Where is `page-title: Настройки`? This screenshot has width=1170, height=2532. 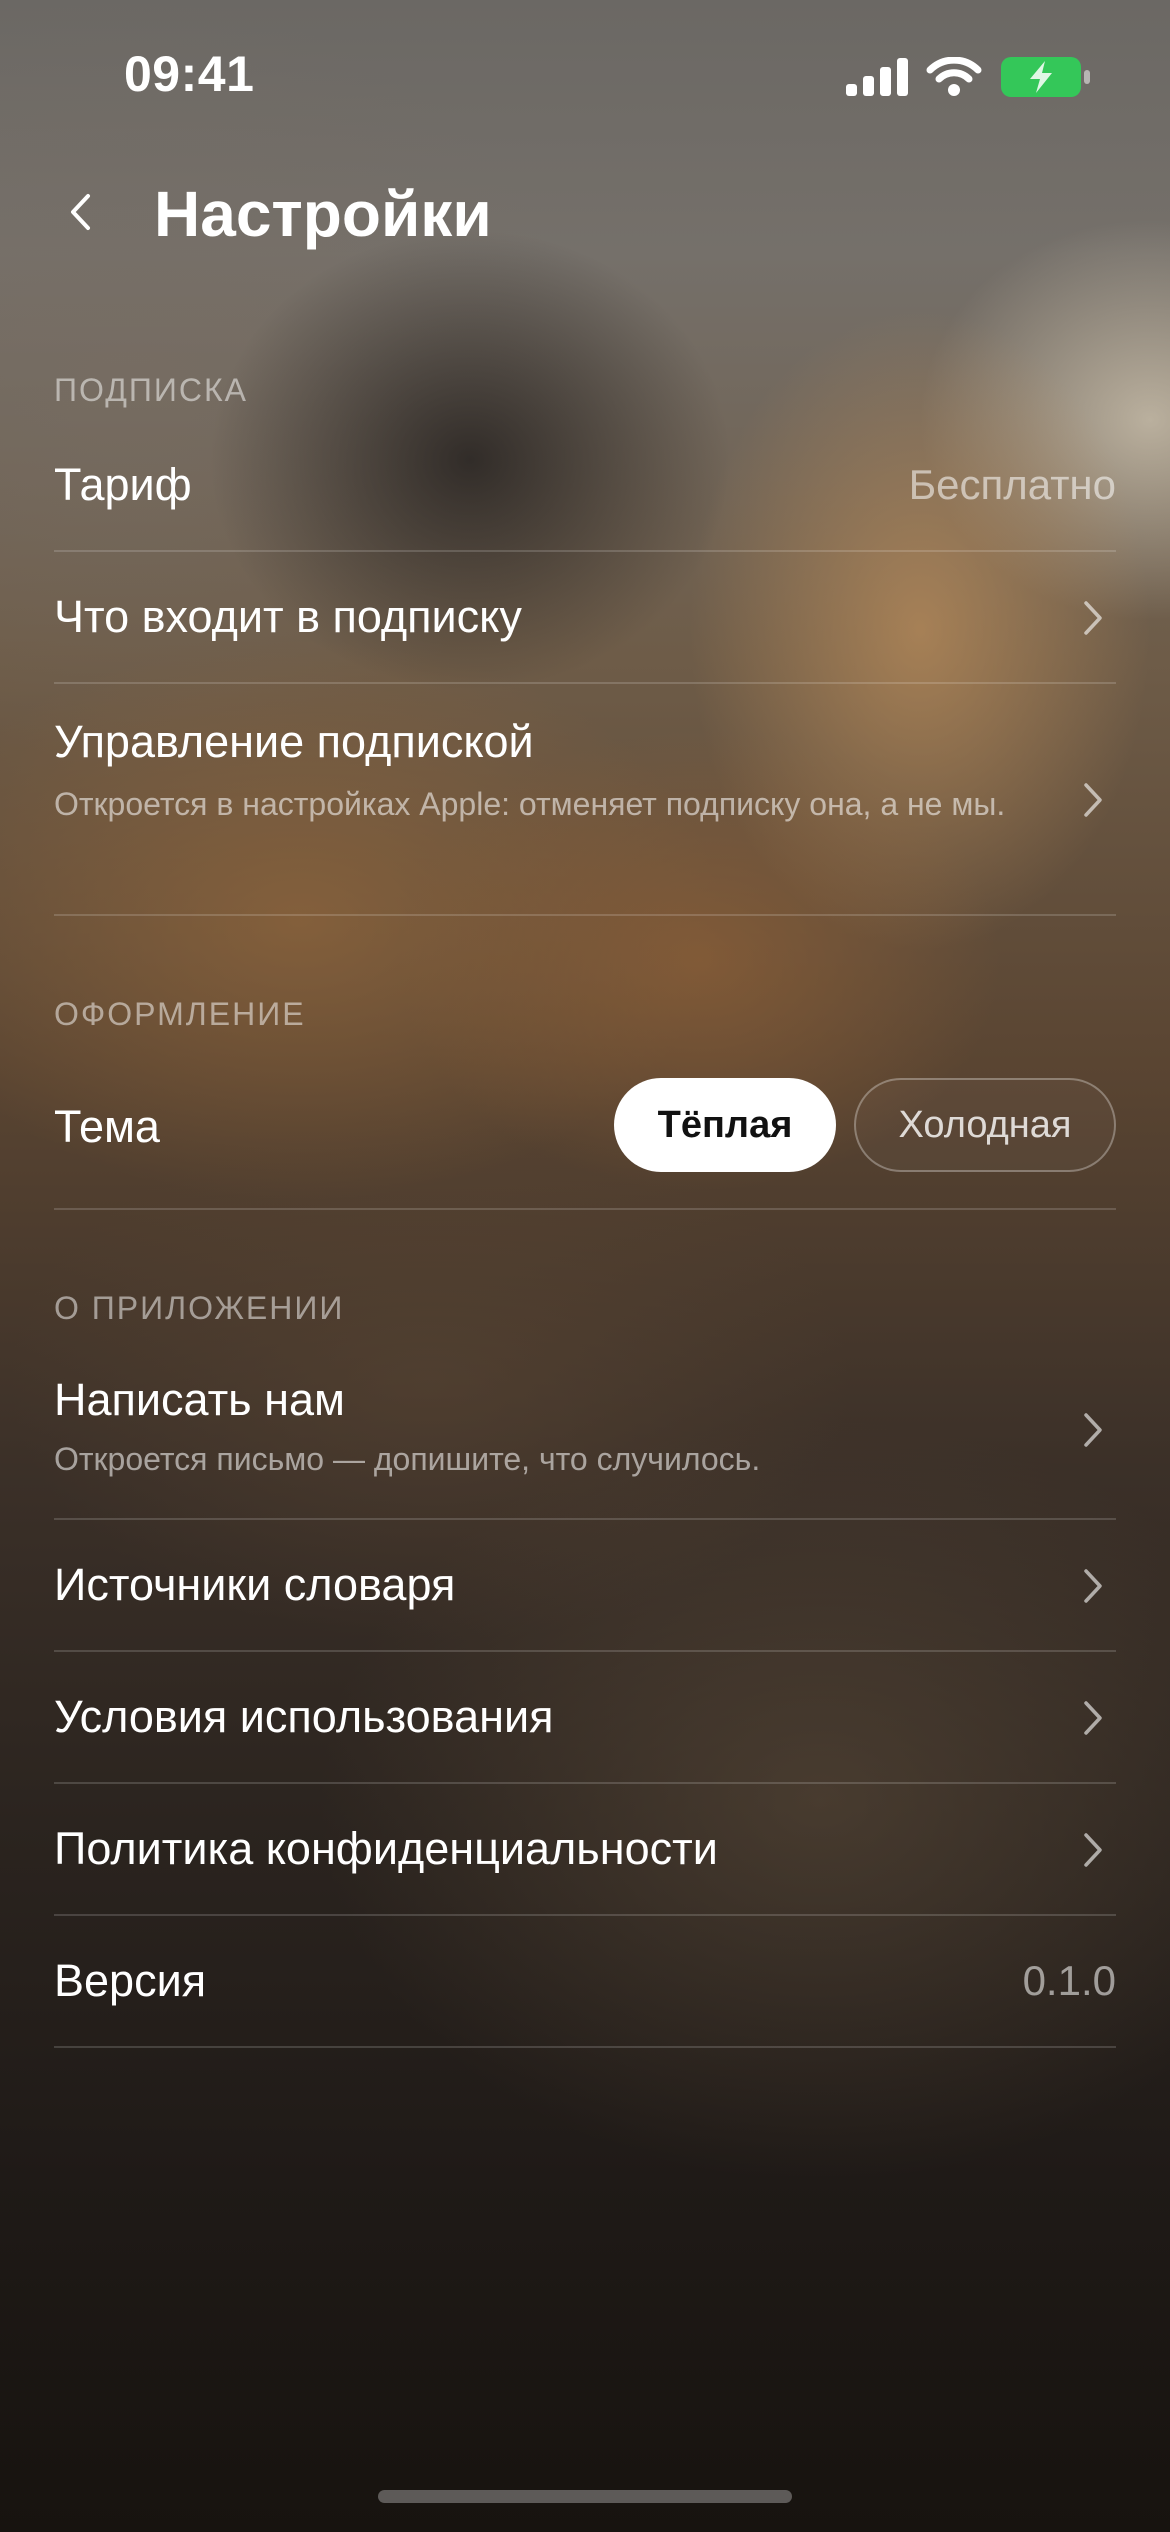
page-title: Настройки is located at coordinates (323, 214).